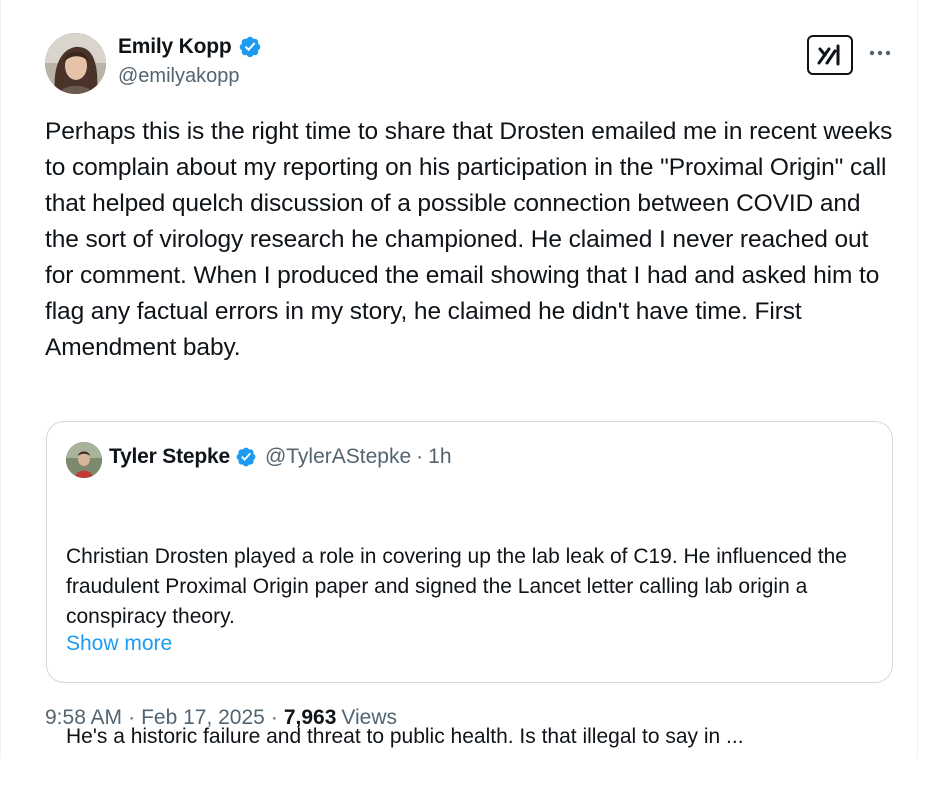  Describe the element at coordinates (119, 644) in the screenshot. I see `show-more-link: Show more` at that location.